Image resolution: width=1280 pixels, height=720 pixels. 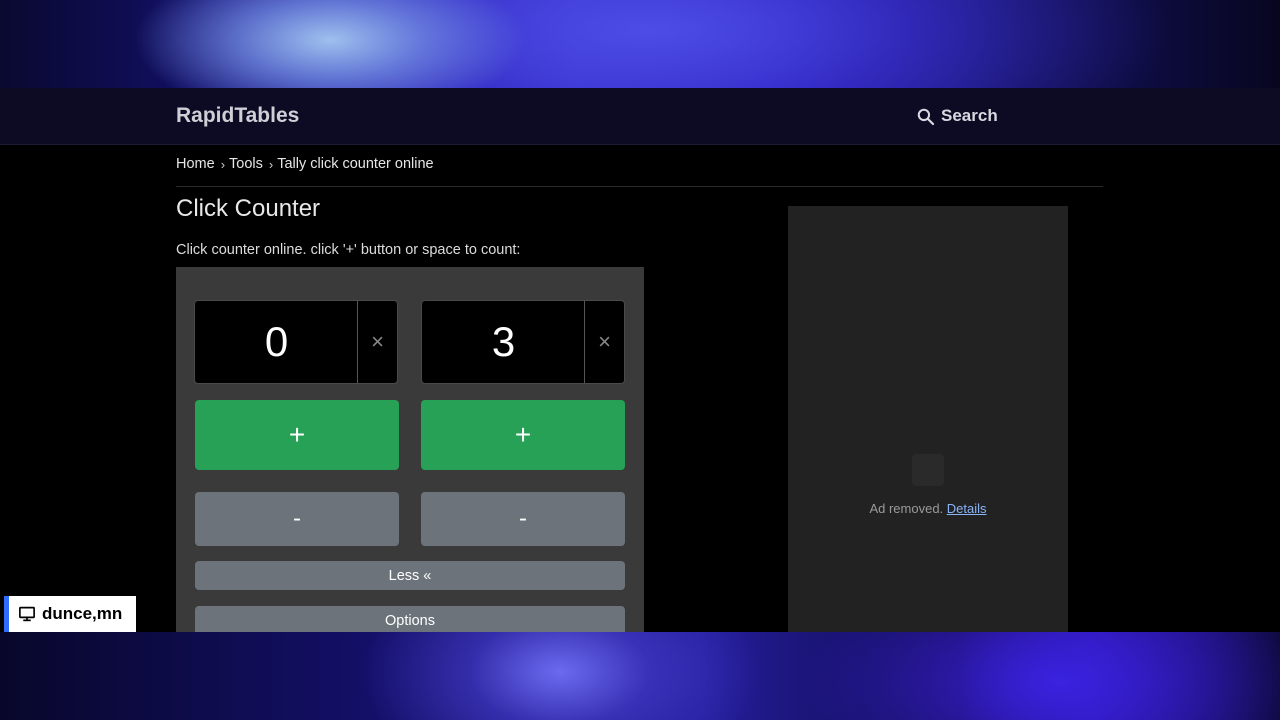 What do you see at coordinates (82, 613) in the screenshot?
I see `badge-label: dunce,mn` at bounding box center [82, 613].